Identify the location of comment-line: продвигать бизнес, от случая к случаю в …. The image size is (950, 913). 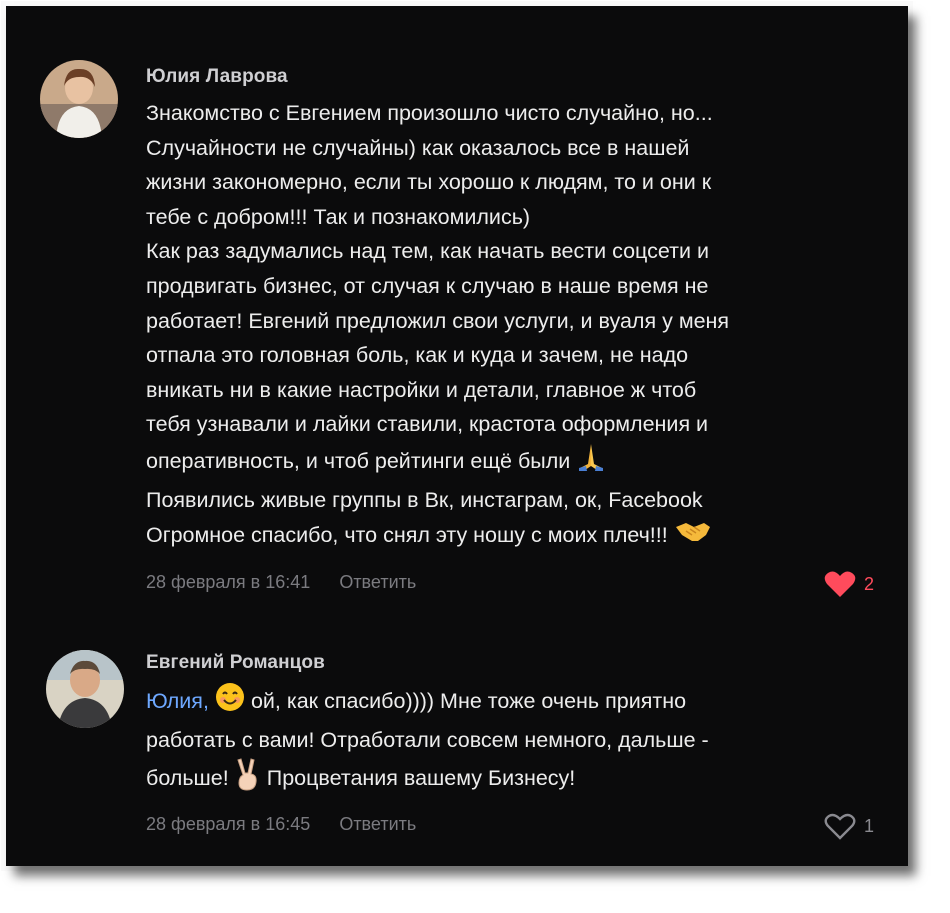
(427, 285).